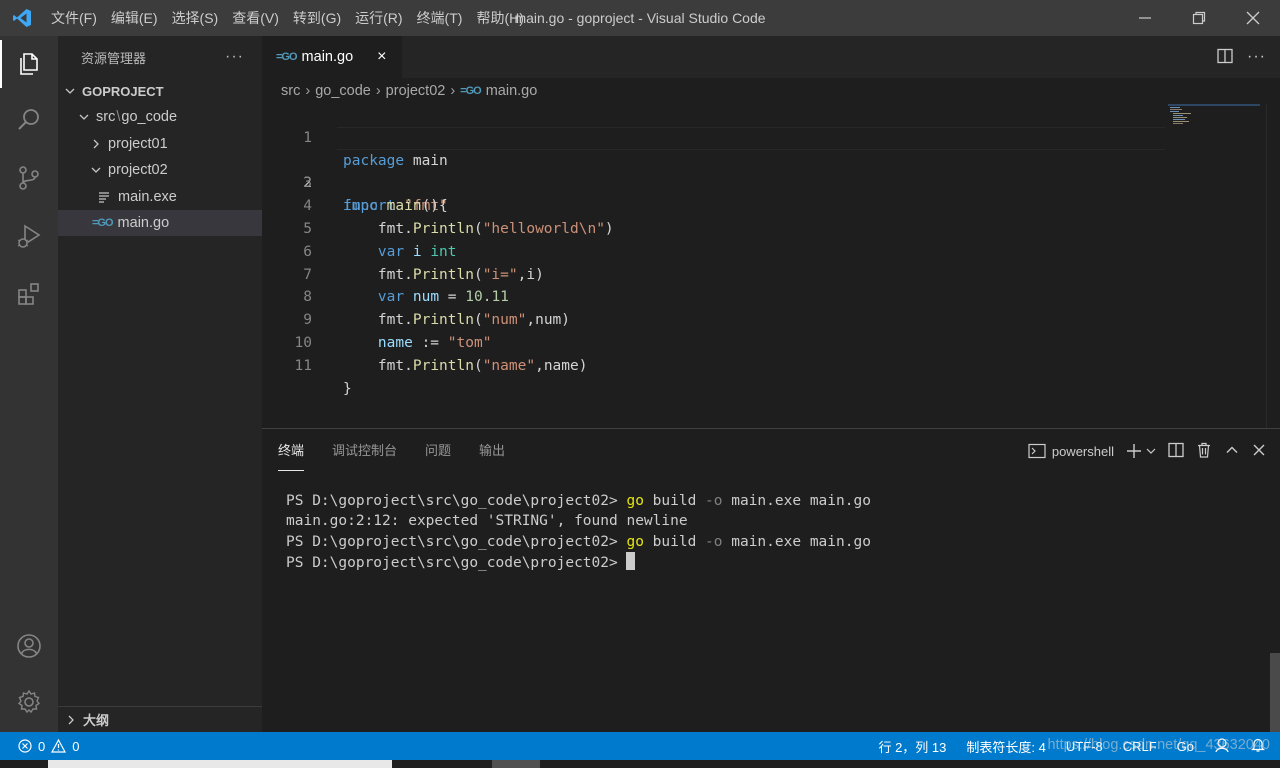 The image size is (1280, 768). I want to click on close-window-button, so click(1253, 18).